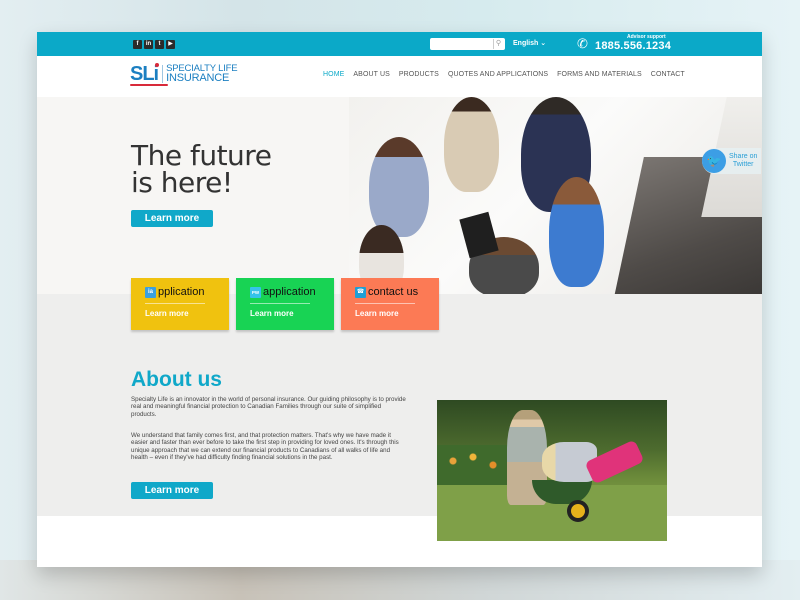  What do you see at coordinates (371, 74) in the screenshot?
I see `nav-about-us: ABOUT US` at bounding box center [371, 74].